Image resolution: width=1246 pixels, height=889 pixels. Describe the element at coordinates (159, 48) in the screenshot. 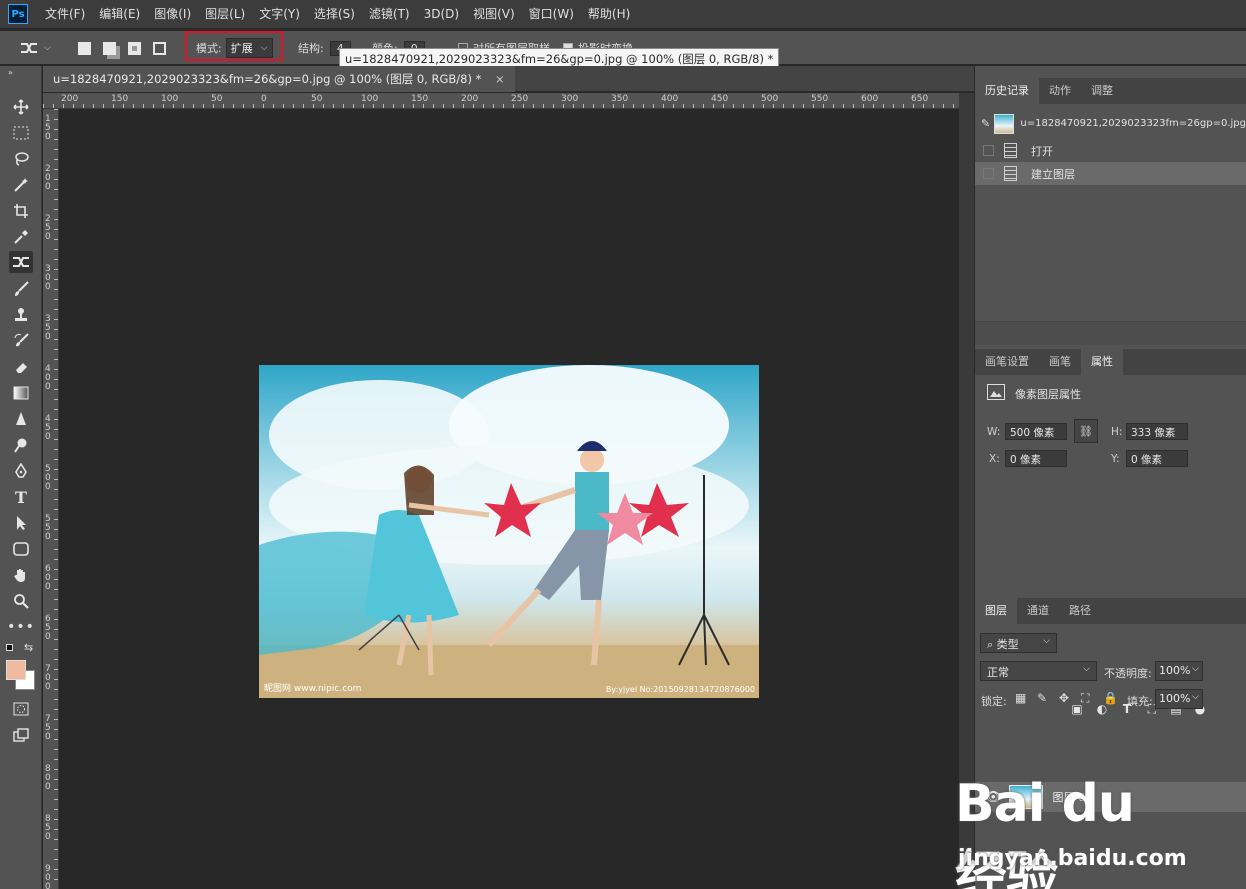

I see `intersect-selection-icon` at that location.